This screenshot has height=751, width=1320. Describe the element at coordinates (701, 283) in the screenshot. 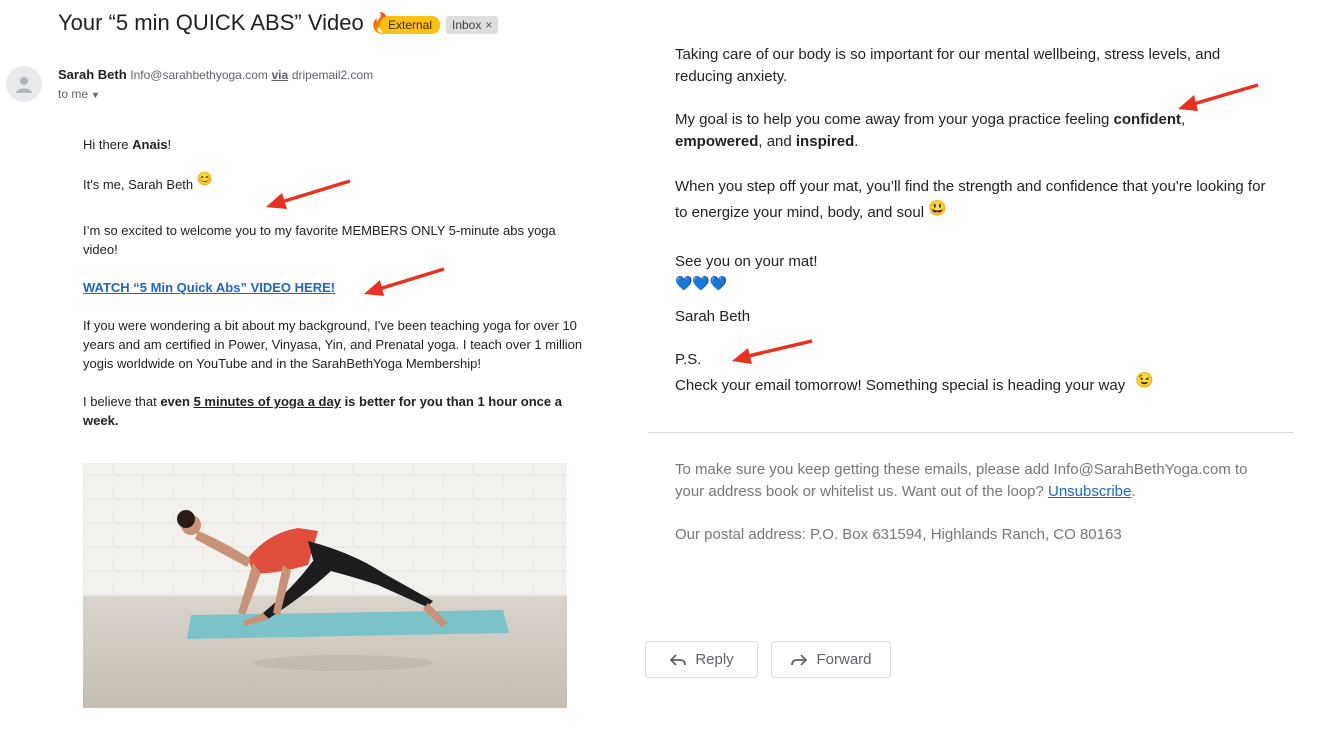

I see `blue-hearts-icon: 💙💙💙` at that location.